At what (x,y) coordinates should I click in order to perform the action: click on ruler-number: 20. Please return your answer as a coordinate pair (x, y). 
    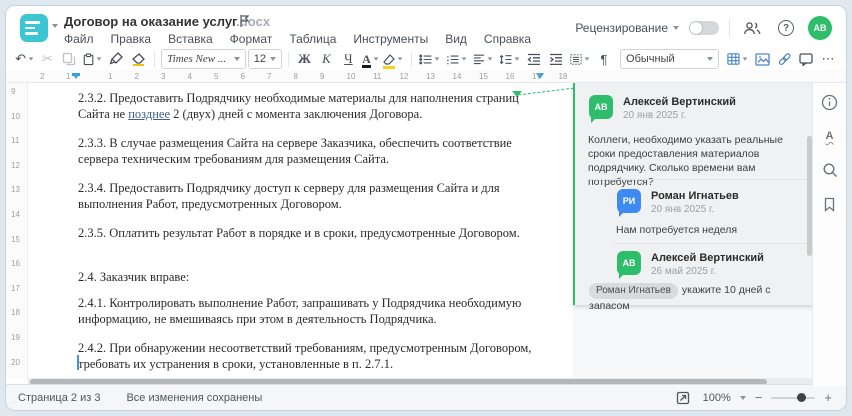
    Looking at the image, I should click on (15, 362).